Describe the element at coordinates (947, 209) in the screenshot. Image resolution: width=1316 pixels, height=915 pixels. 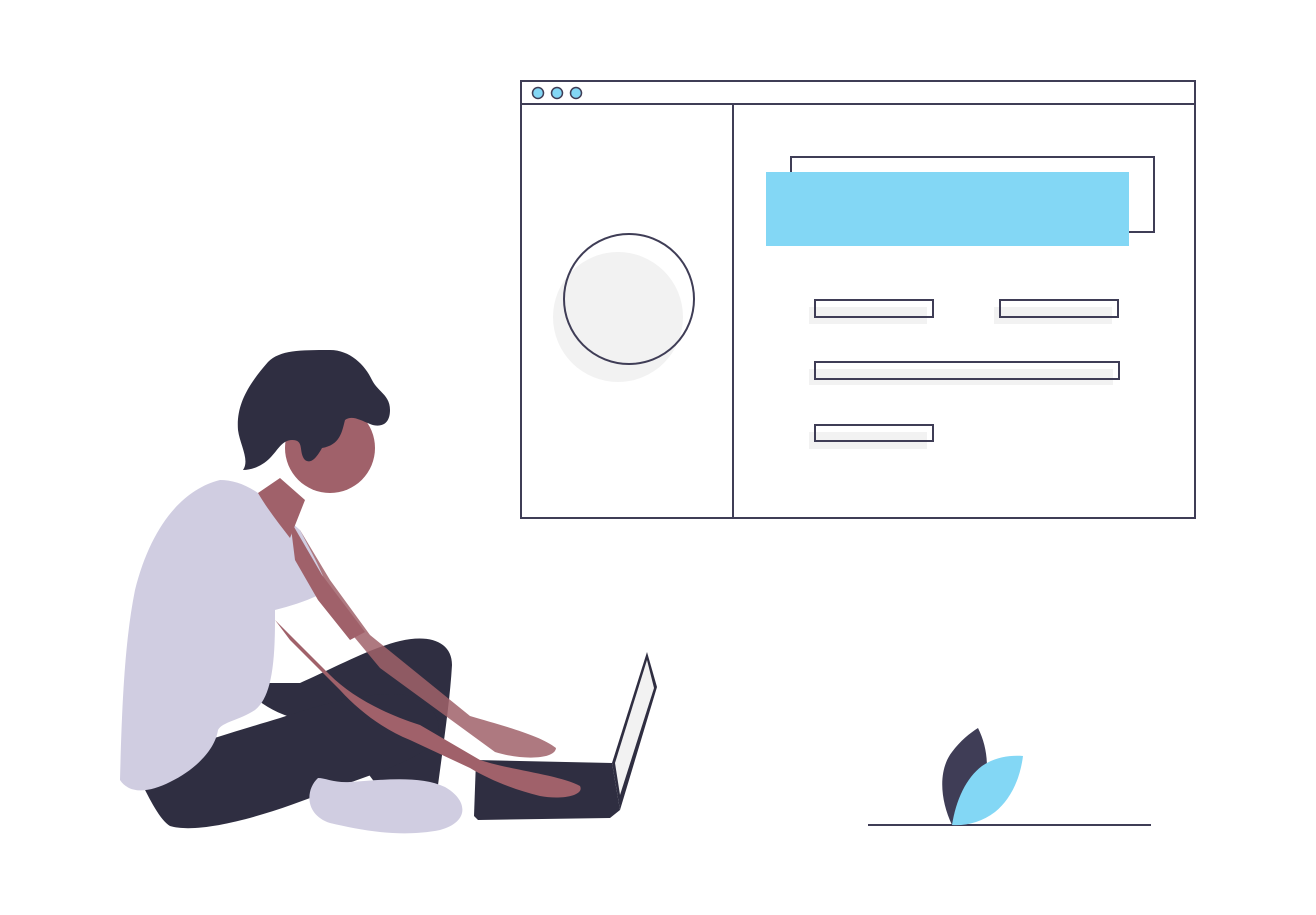
I see `header-block-fill` at that location.